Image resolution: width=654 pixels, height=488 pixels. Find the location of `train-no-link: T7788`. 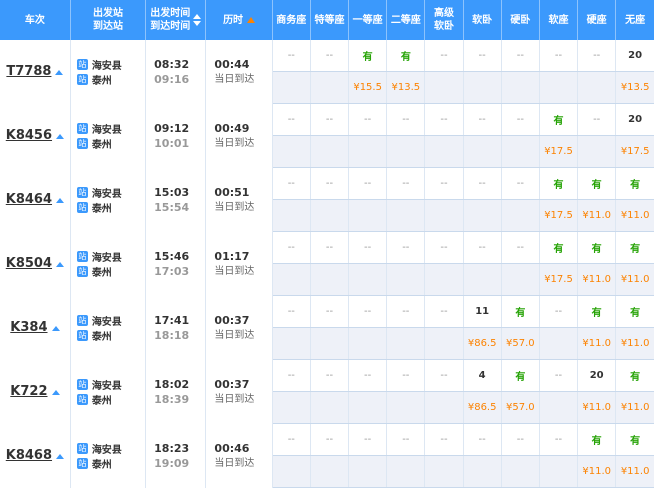

train-no-link: T7788 is located at coordinates (28, 71).